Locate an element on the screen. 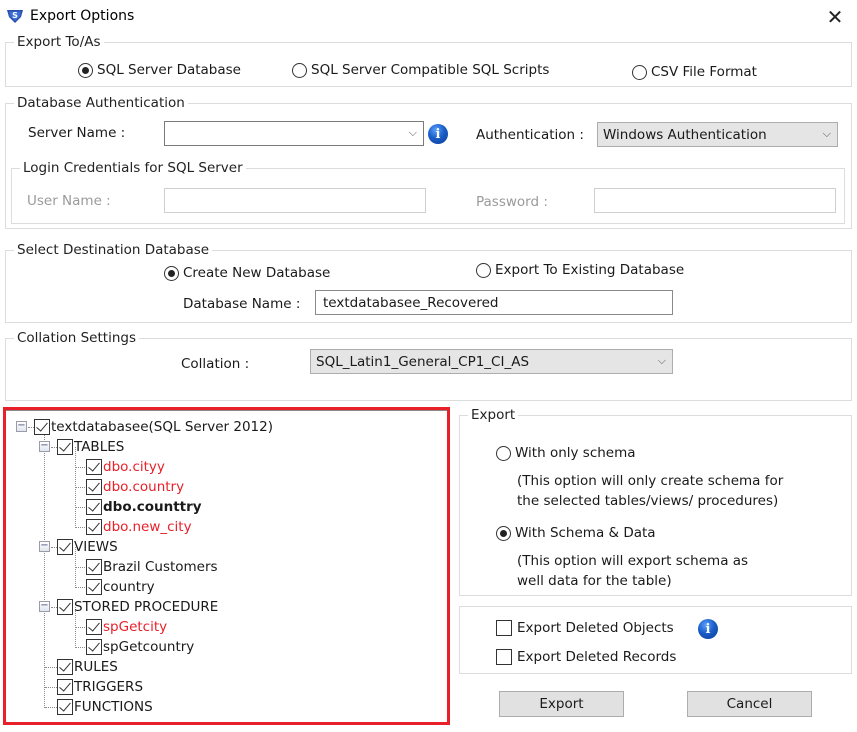  chevron-down-icon: ⌵ is located at coordinates (826, 133).